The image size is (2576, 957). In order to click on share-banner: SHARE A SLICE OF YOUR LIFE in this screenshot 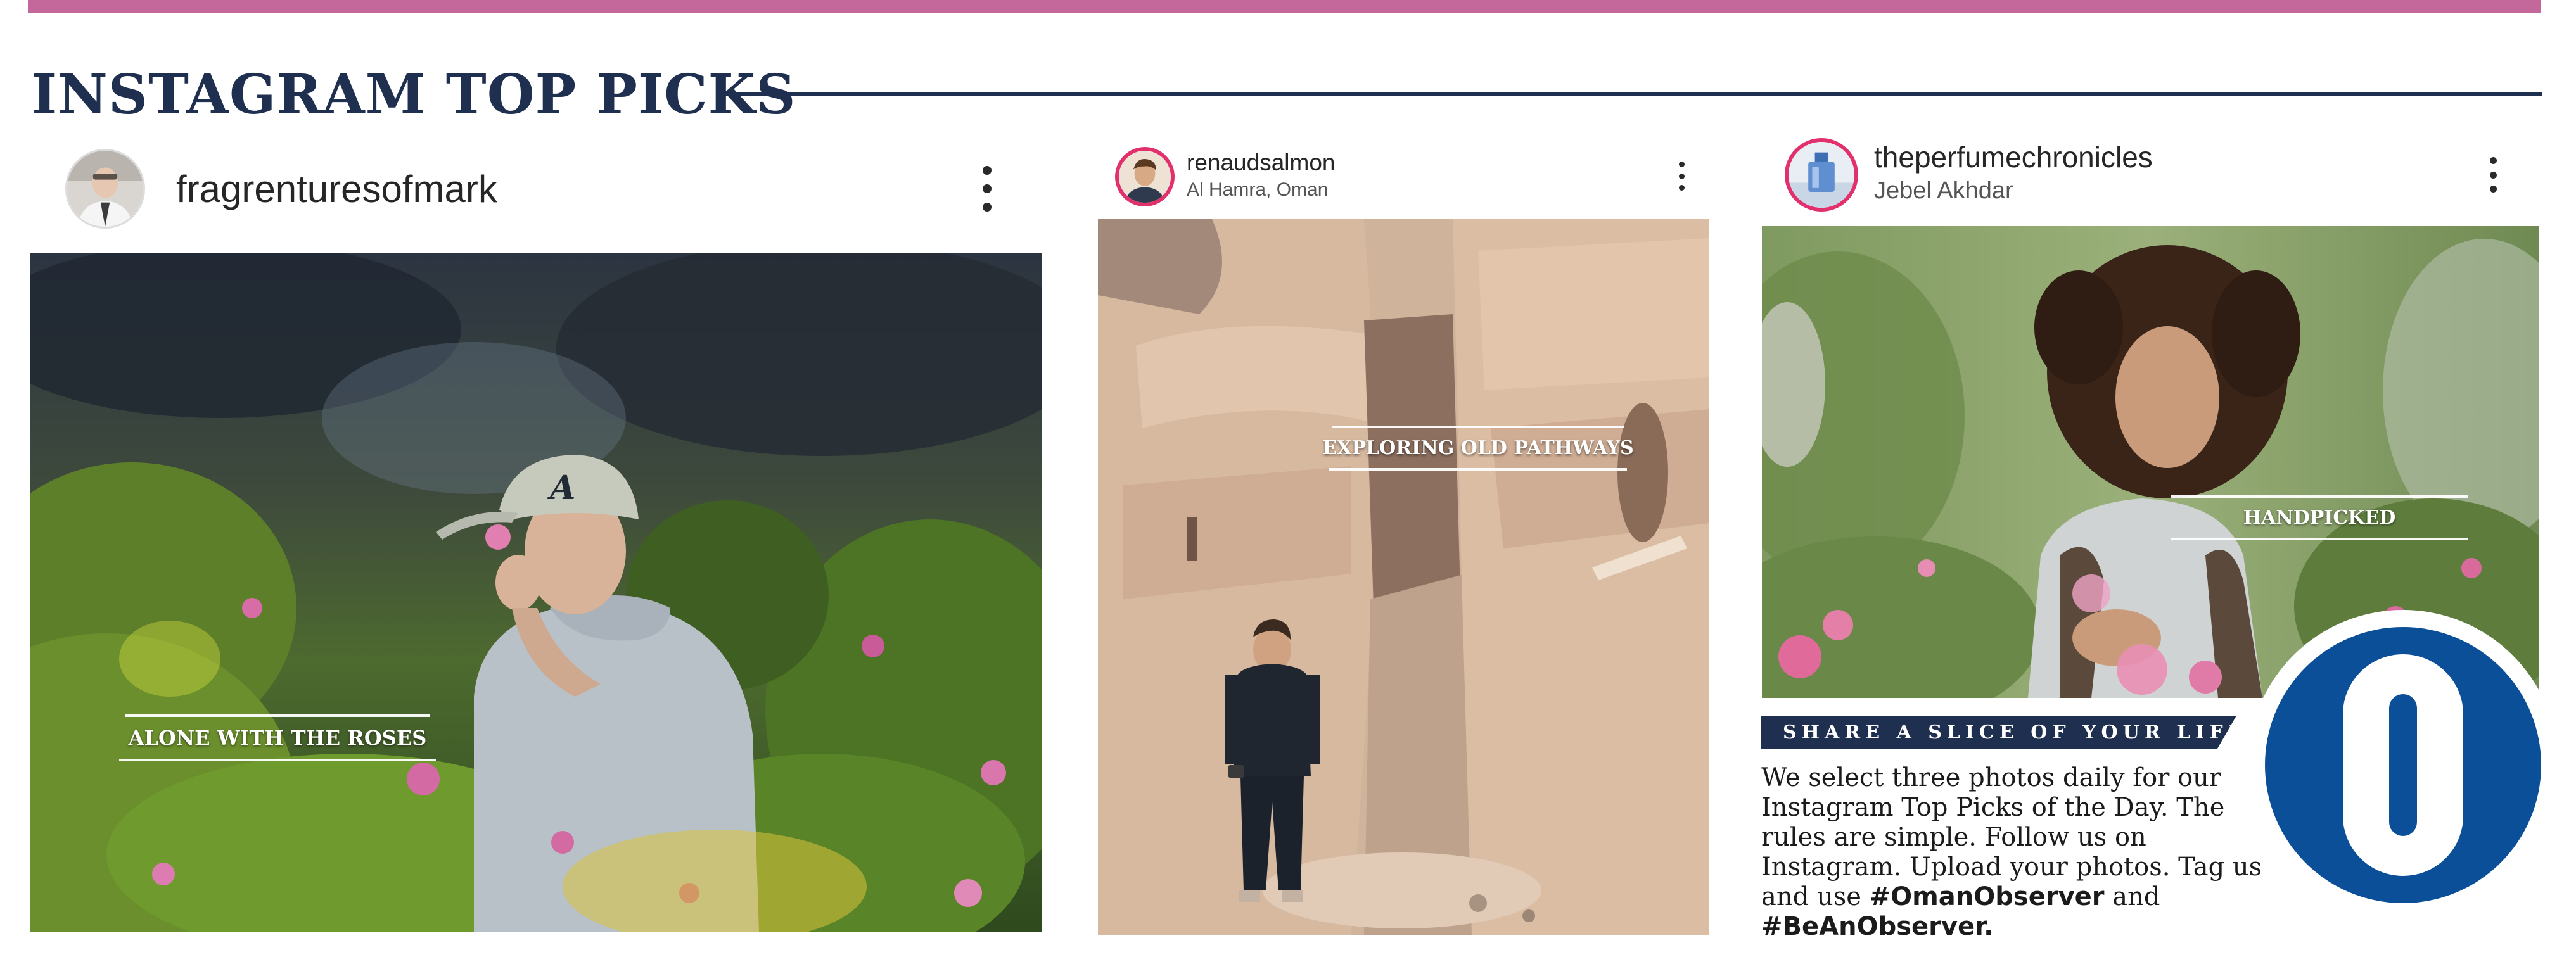, I will do `click(1998, 732)`.